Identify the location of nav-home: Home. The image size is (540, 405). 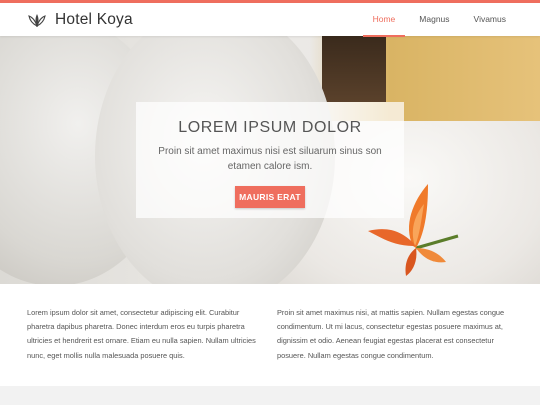
(384, 20).